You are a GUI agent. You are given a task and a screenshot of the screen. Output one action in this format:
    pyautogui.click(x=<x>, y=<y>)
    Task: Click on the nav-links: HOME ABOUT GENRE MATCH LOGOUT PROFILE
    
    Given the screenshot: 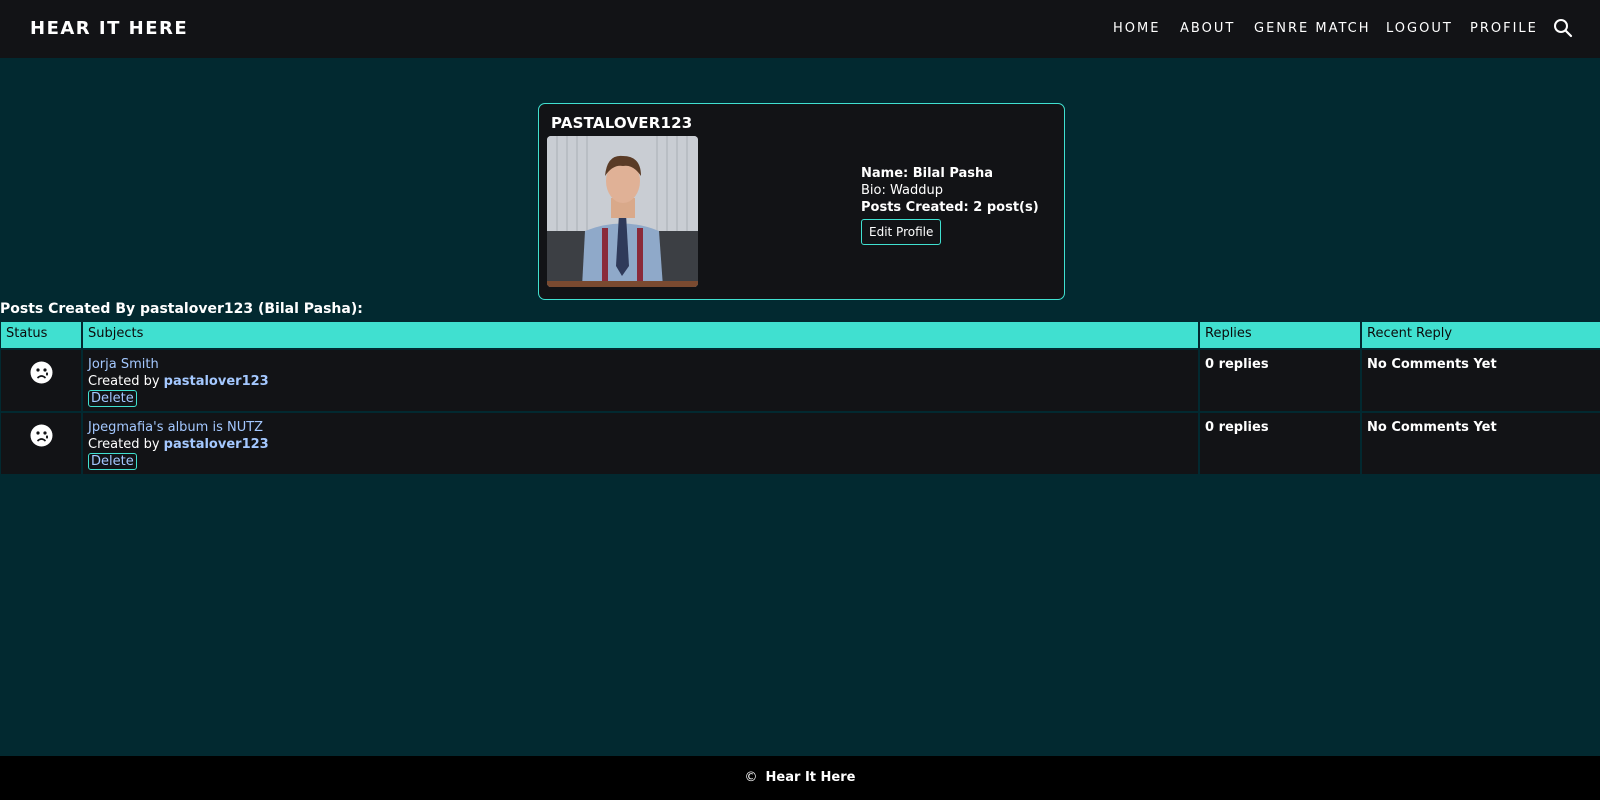 What is the action you would take?
    pyautogui.click(x=800, y=30)
    